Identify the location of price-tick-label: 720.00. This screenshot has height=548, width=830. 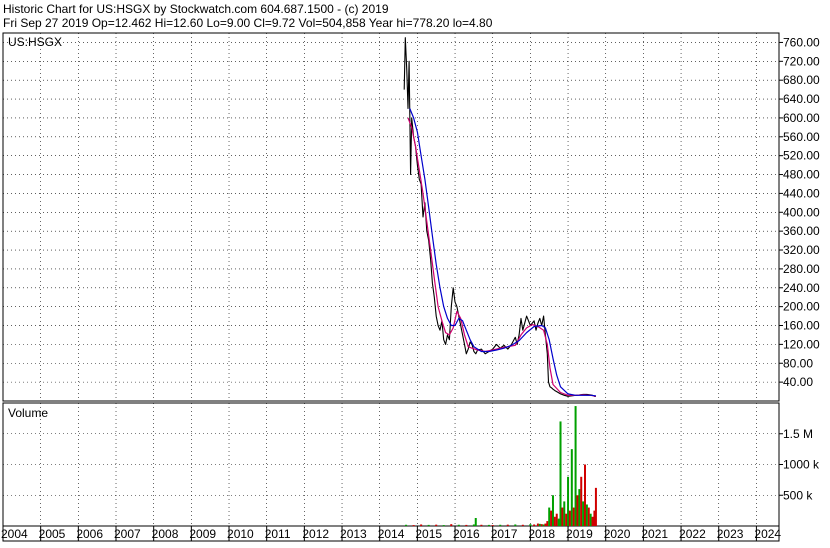
(801, 61).